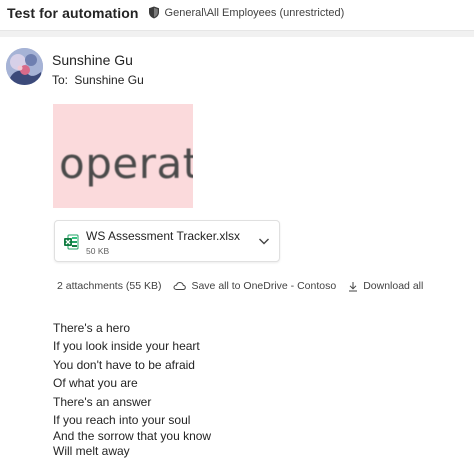  What do you see at coordinates (180, 285) in the screenshot?
I see `cloud-icon` at bounding box center [180, 285].